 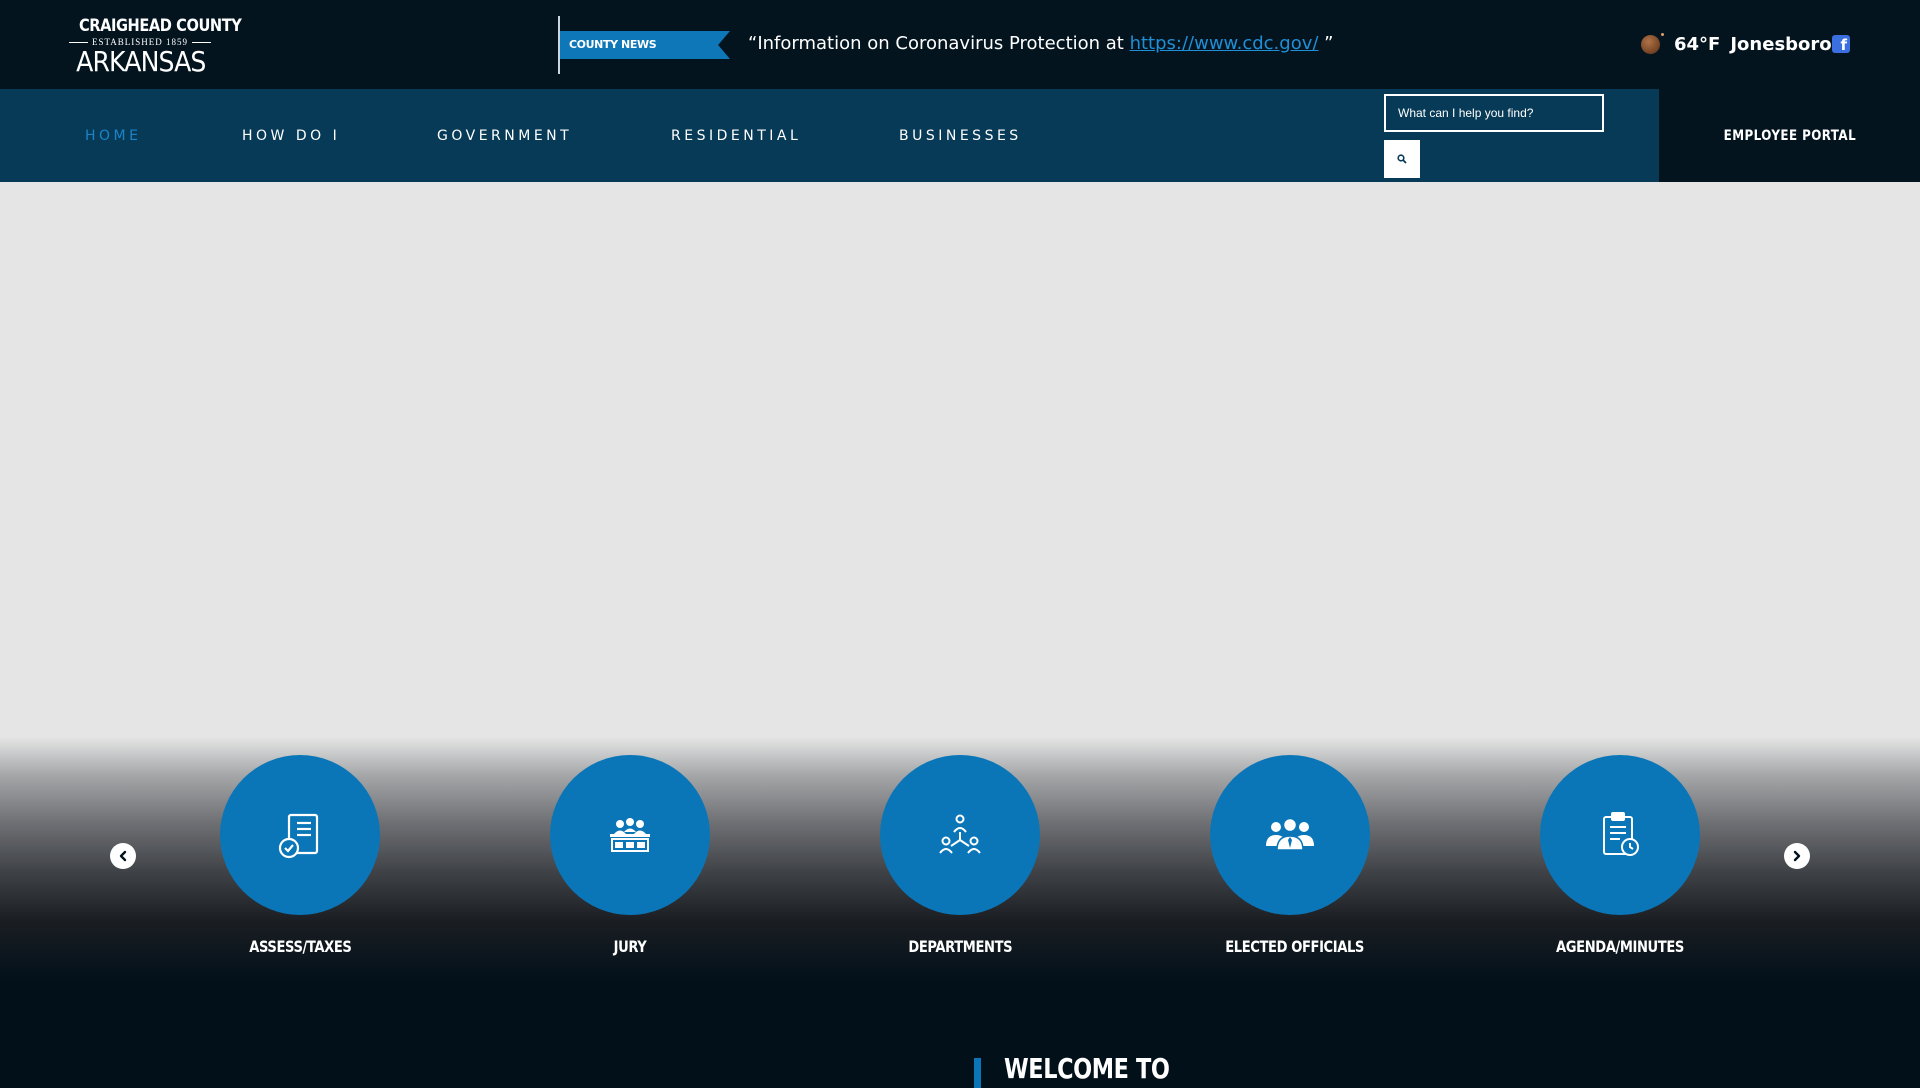 What do you see at coordinates (1224, 43) in the screenshot?
I see `news-link: https://www.cdc.gov/` at bounding box center [1224, 43].